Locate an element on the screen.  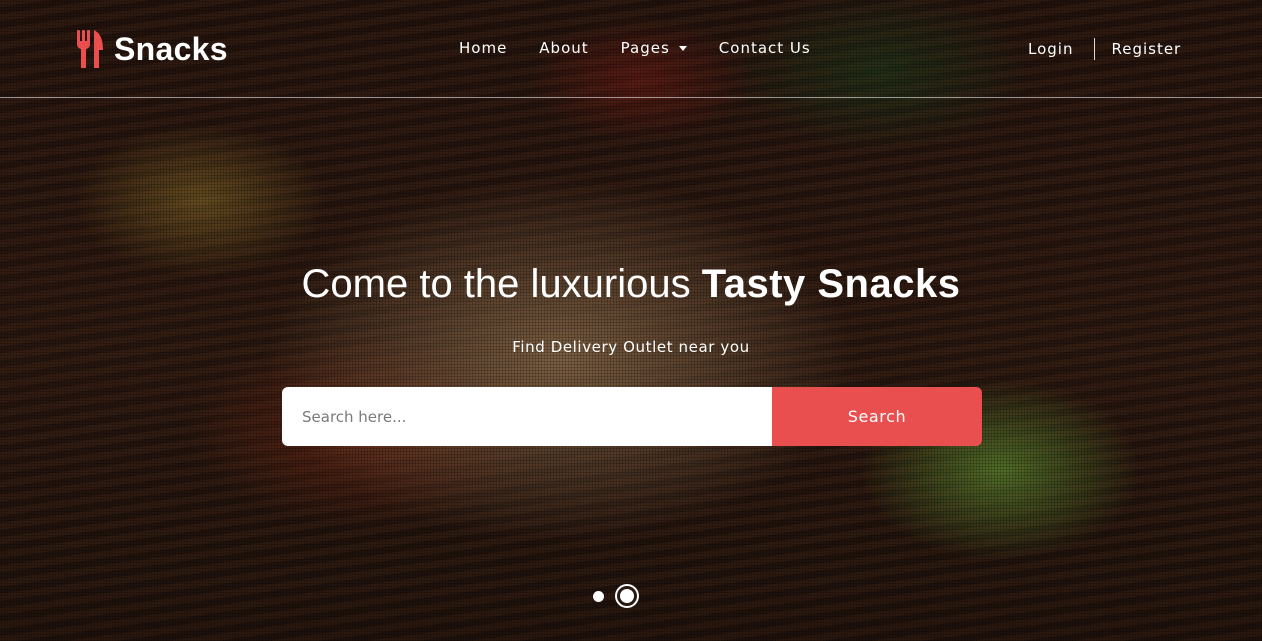
brand-logo: Snacks is located at coordinates (151, 49).